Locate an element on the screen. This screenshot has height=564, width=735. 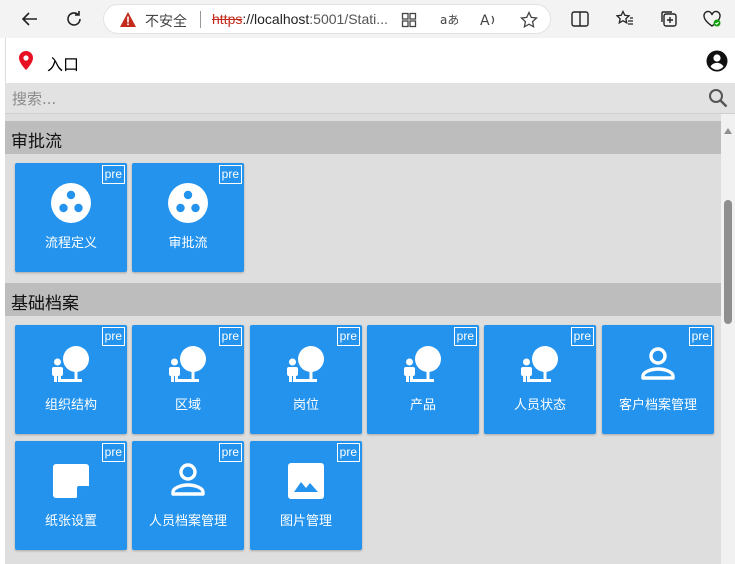
tile-approval-flow: pre 审批流 is located at coordinates (188, 217).